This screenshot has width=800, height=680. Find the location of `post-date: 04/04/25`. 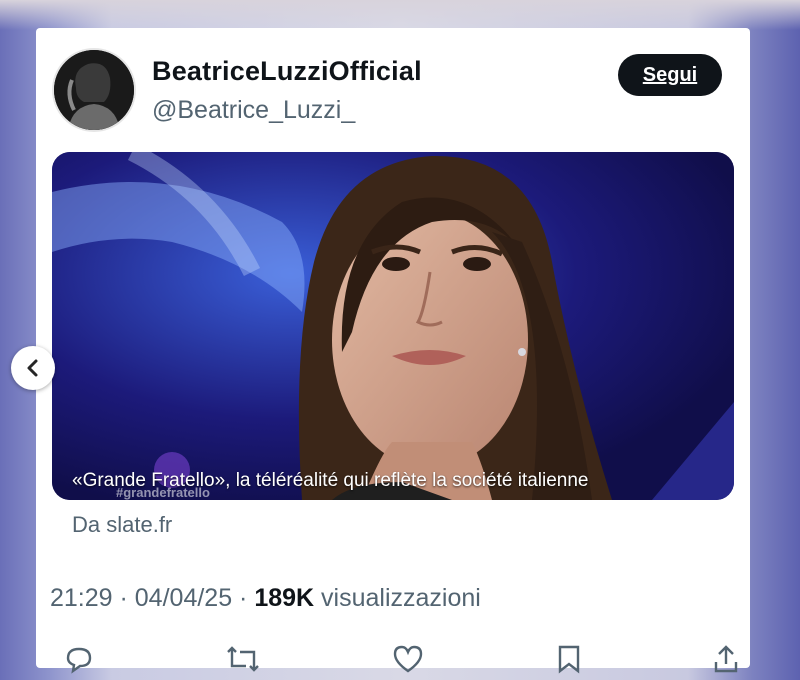

post-date: 04/04/25 is located at coordinates (183, 598).